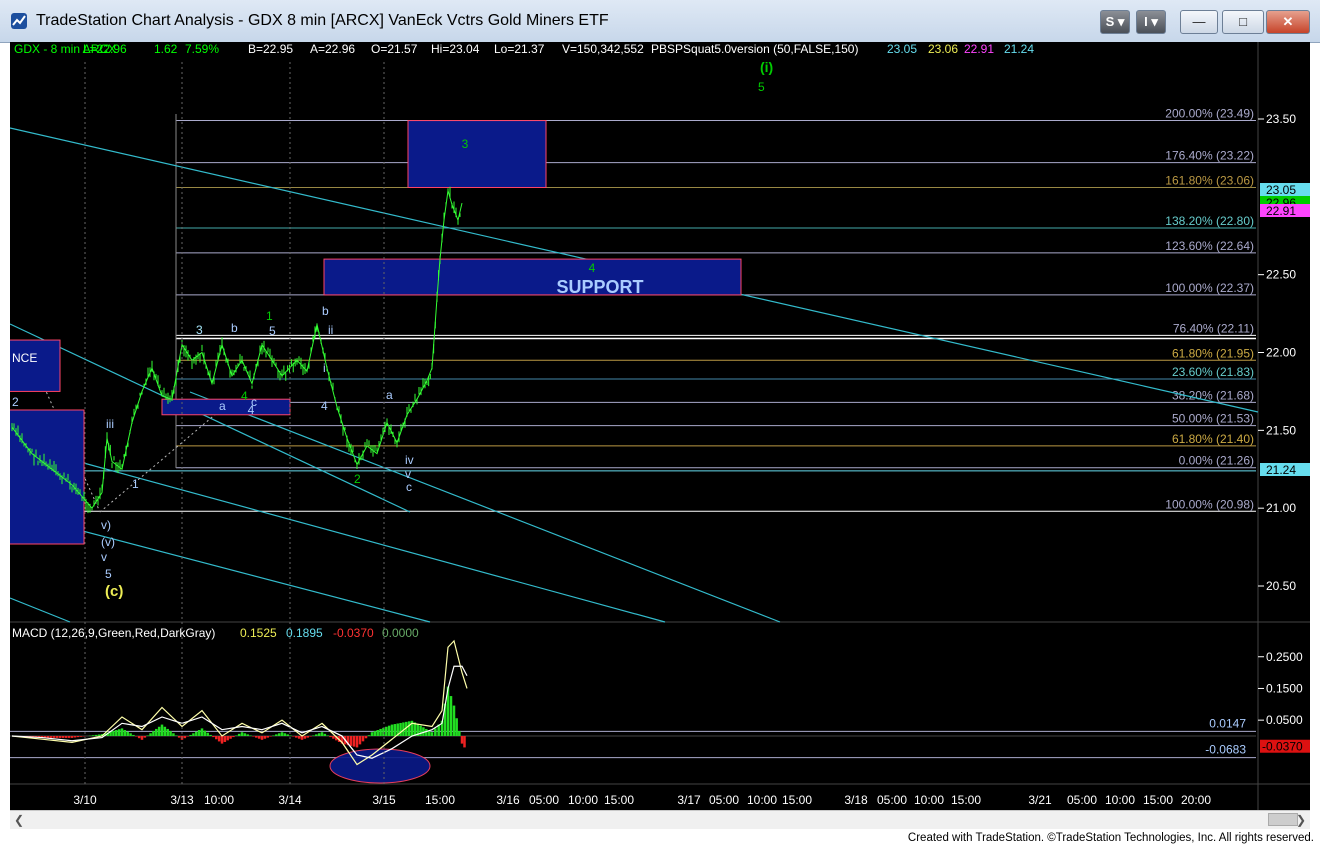 This screenshot has width=1320, height=847. Describe the element at coordinates (1281, 586) in the screenshot. I see `y-tick-label: 20.50` at that location.